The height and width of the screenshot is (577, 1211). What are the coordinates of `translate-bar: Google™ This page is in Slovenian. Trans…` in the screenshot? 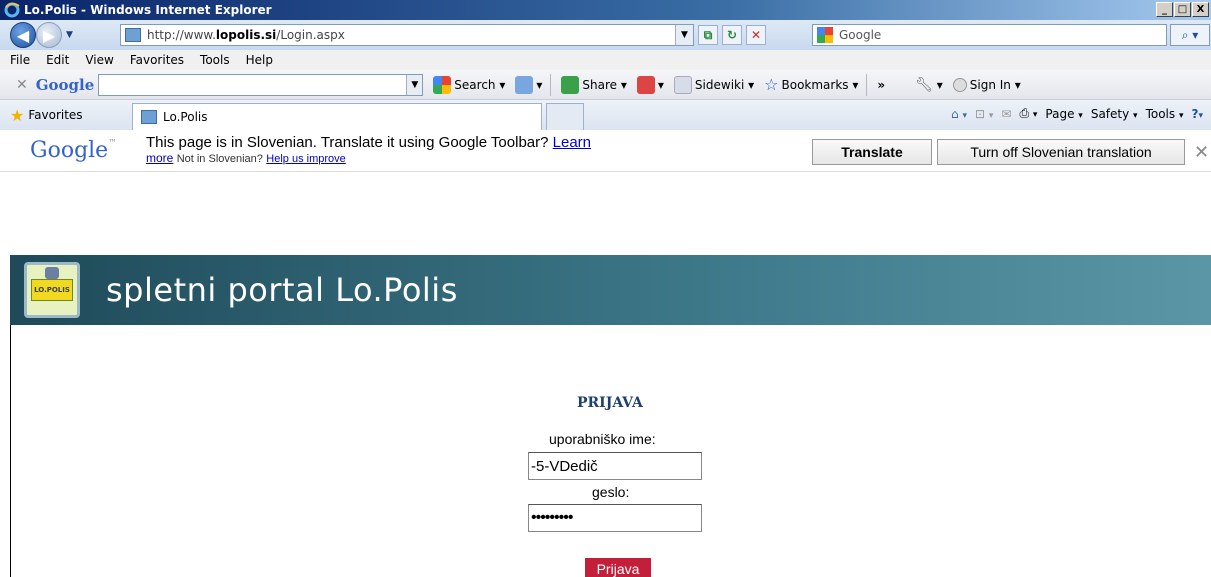 It's located at (605, 151).